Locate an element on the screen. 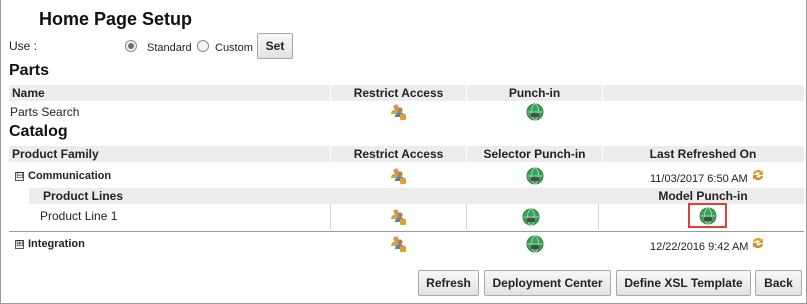  catalog-col-family: Product Family is located at coordinates (55, 154).